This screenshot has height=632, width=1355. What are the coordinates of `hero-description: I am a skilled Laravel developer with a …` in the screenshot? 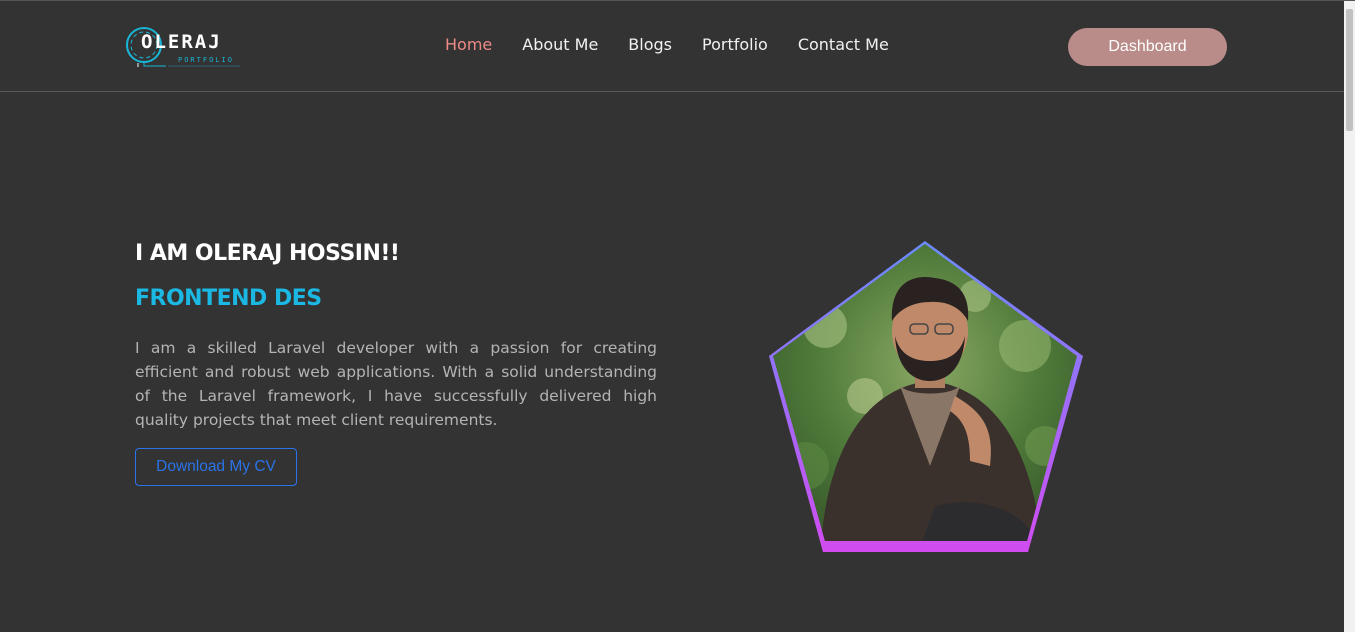 It's located at (396, 384).